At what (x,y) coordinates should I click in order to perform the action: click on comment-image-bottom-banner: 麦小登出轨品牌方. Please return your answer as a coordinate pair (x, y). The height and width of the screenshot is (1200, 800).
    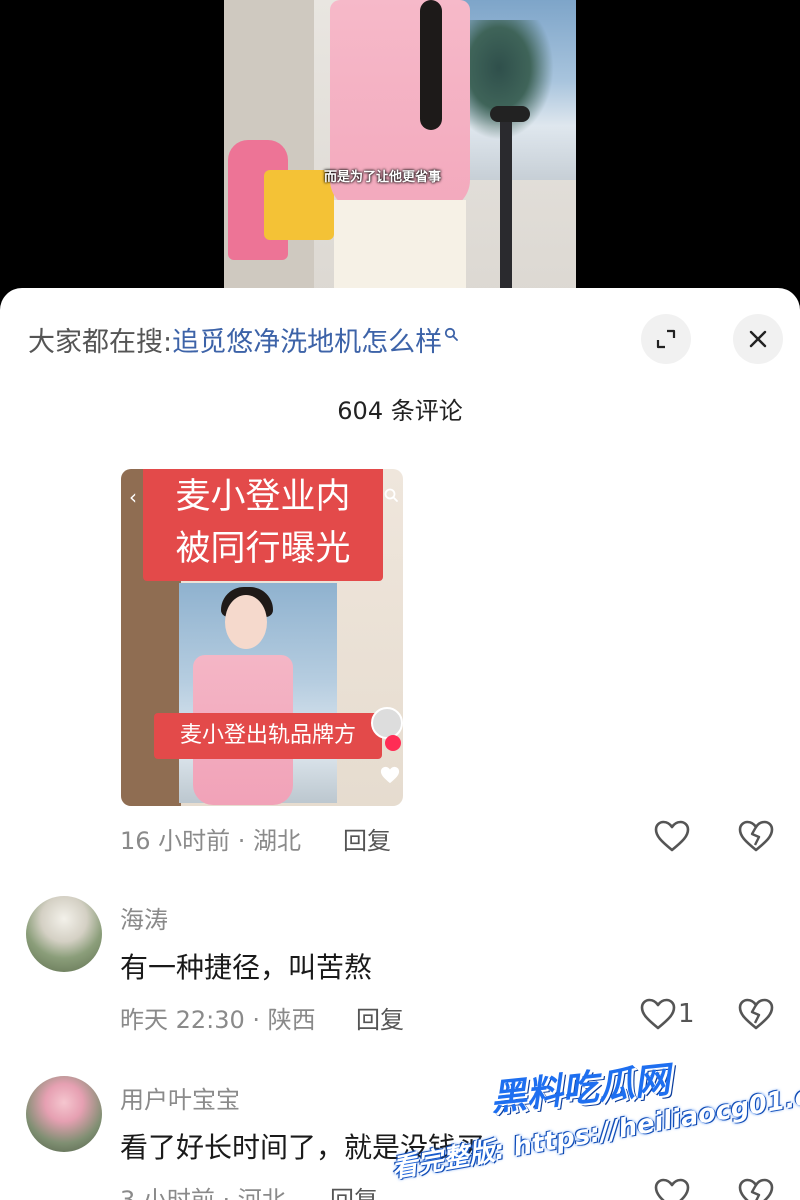
    Looking at the image, I should click on (268, 736).